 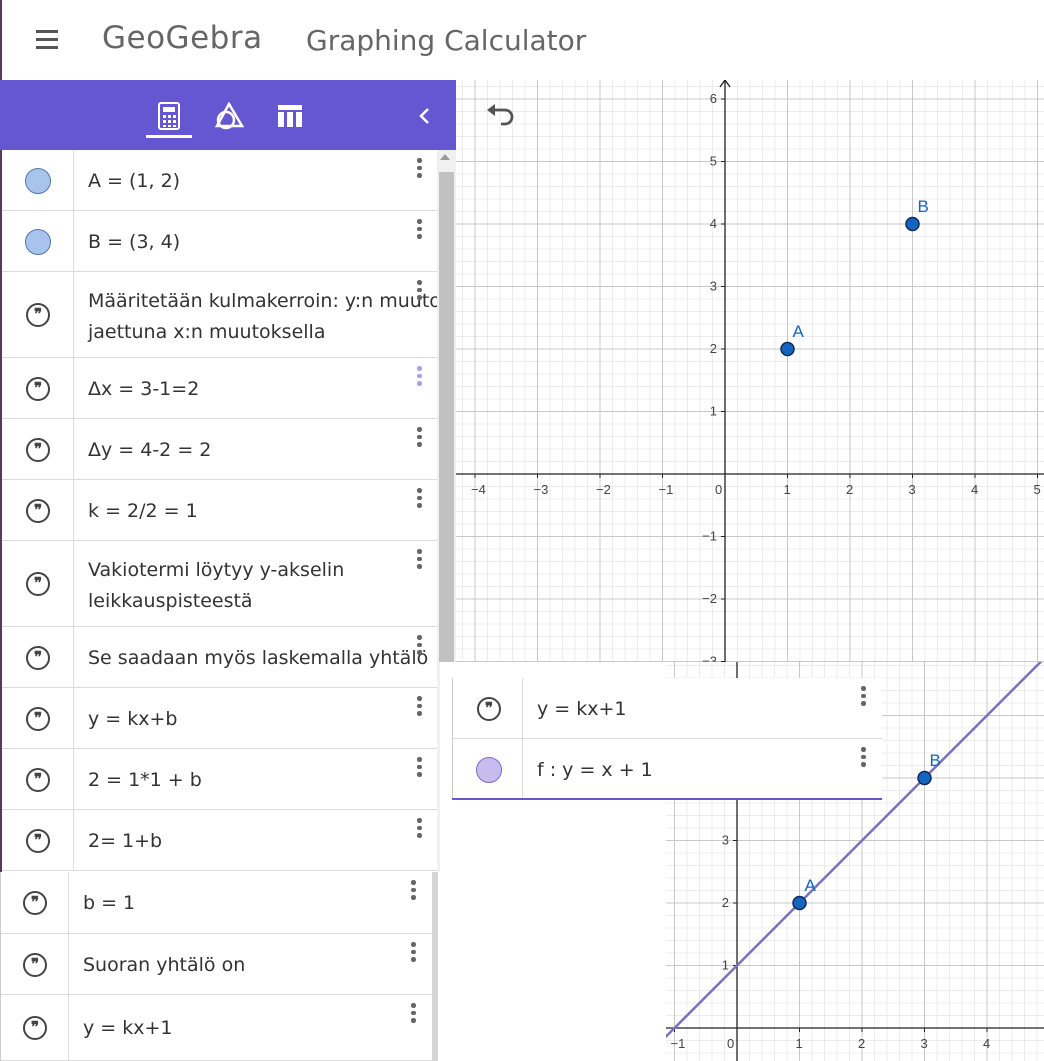 I want to click on top-bar: GeoGebra Graphing Calculator, so click(x=522, y=40).